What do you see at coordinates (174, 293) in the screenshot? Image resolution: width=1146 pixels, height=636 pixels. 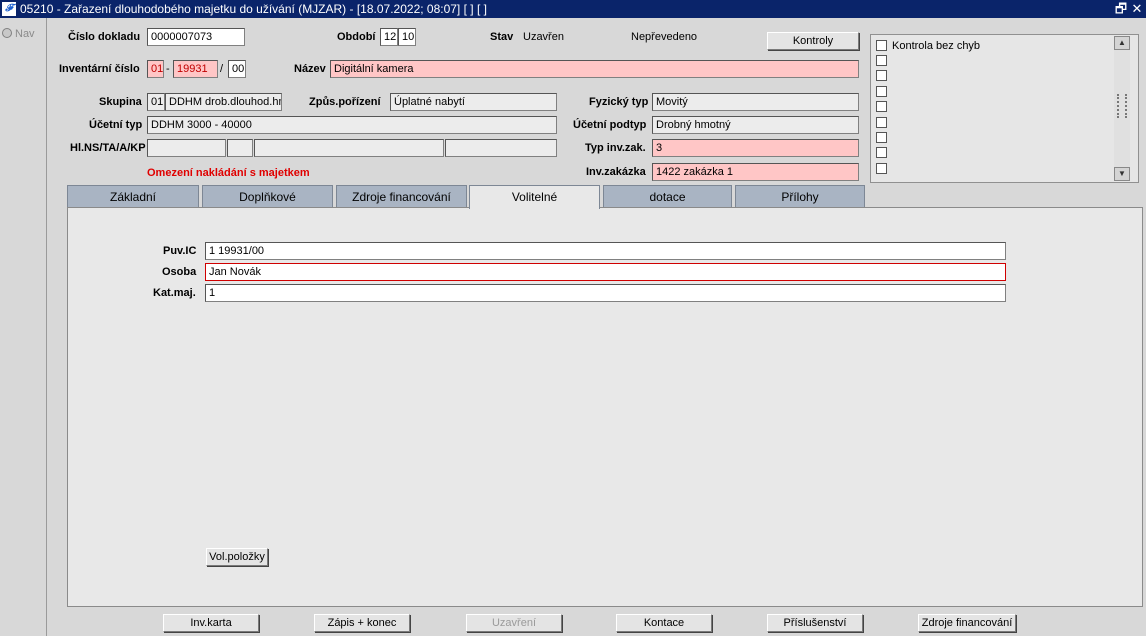 I see `kat-maj-label: Kat.maj.` at bounding box center [174, 293].